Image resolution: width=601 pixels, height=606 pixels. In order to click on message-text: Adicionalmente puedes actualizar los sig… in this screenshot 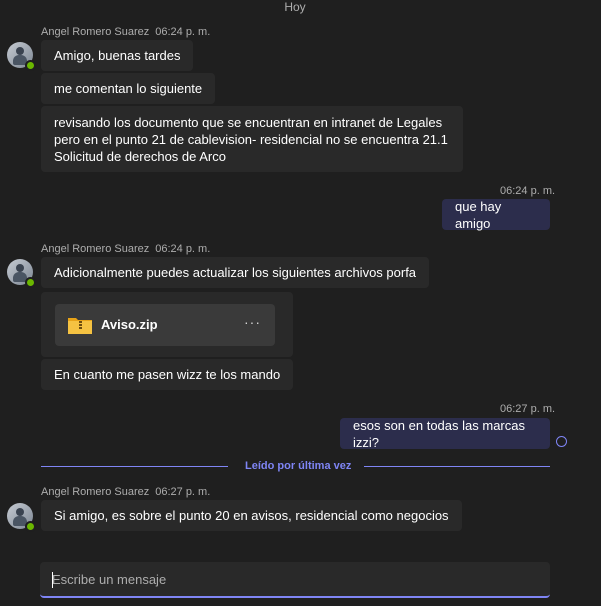, I will do `click(235, 272)`.